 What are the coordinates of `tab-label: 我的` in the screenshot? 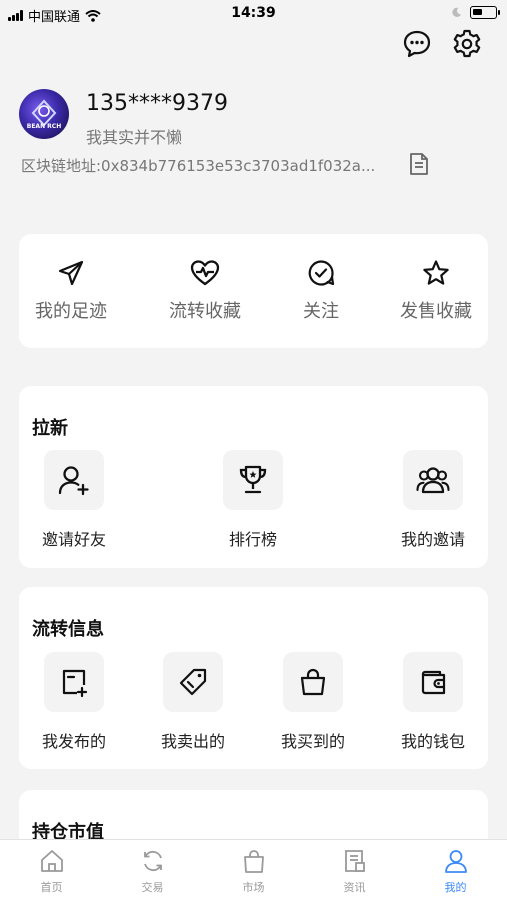 It's located at (455, 887).